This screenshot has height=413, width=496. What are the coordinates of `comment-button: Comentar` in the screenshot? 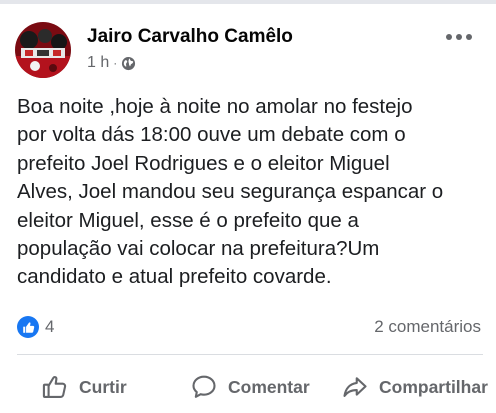 It's located at (250, 387).